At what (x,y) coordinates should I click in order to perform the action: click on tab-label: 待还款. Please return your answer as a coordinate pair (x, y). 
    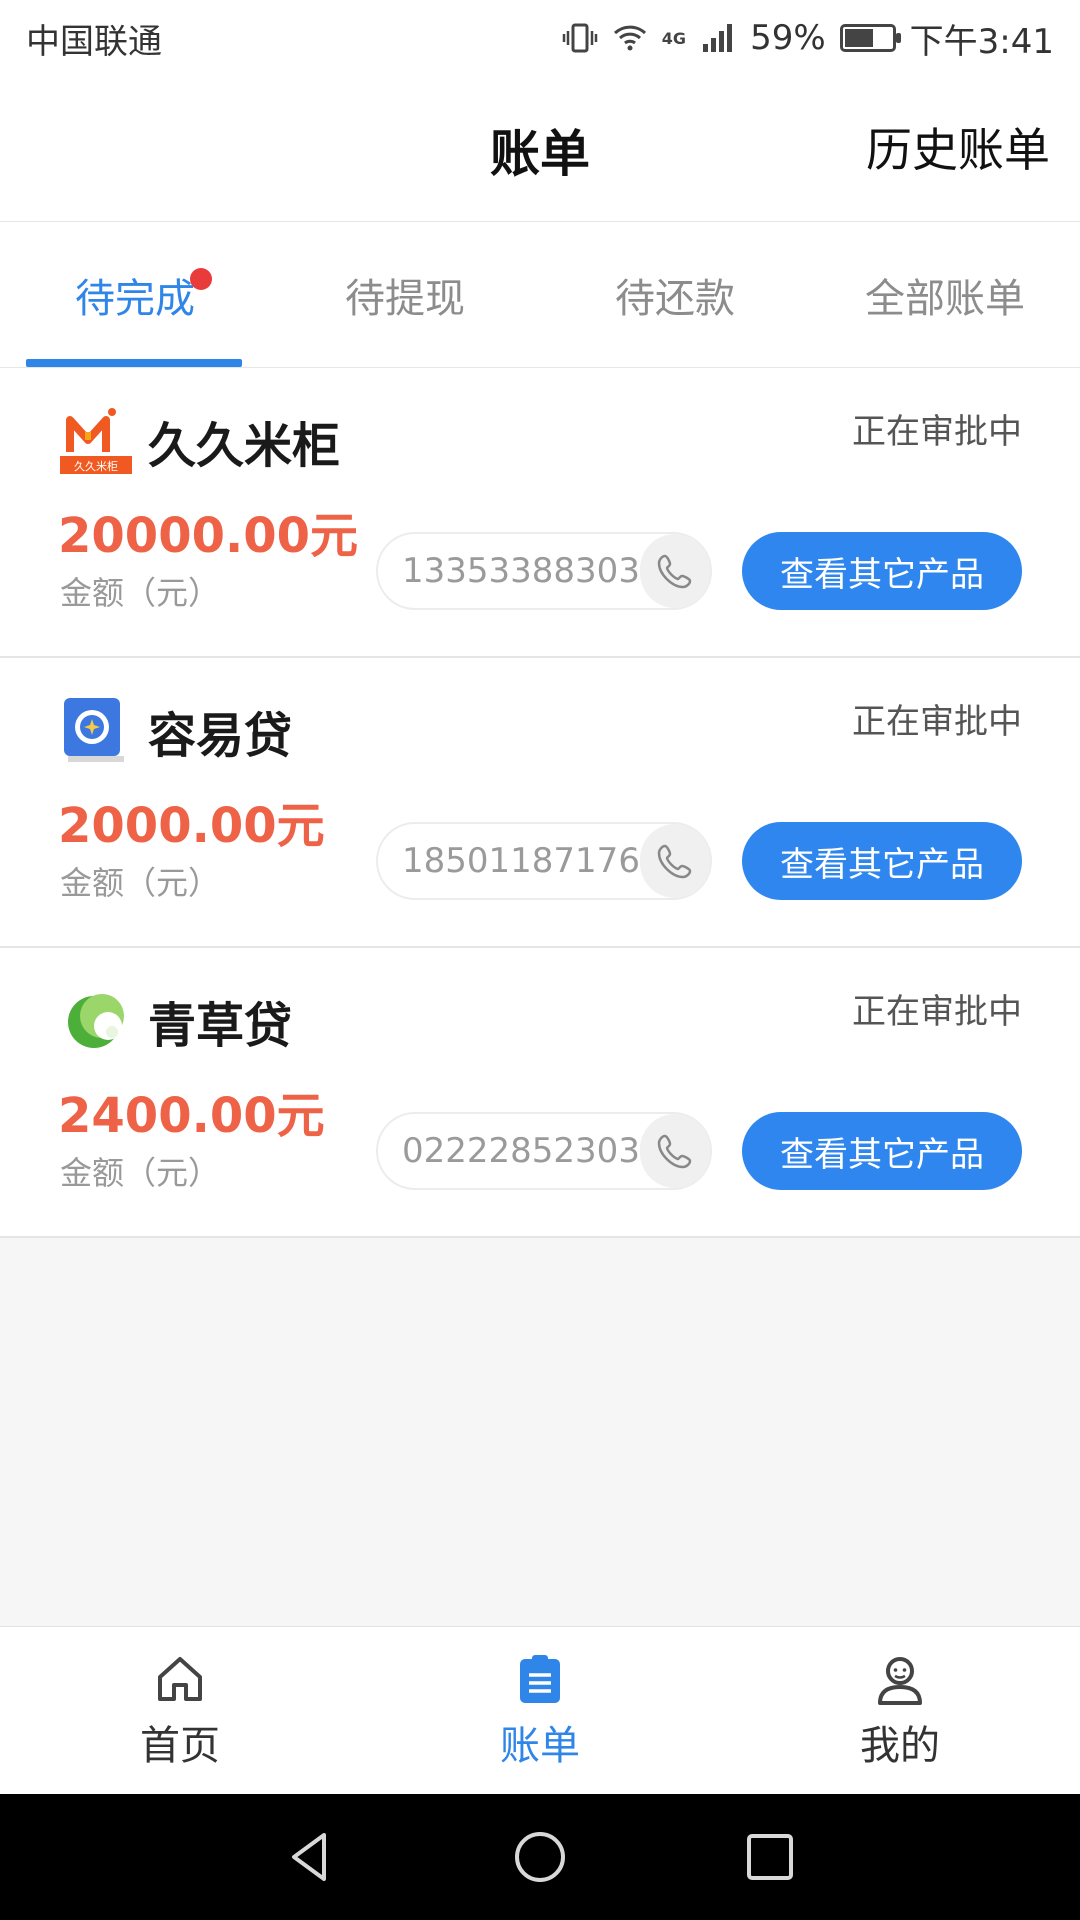
    Looking at the image, I should click on (675, 298).